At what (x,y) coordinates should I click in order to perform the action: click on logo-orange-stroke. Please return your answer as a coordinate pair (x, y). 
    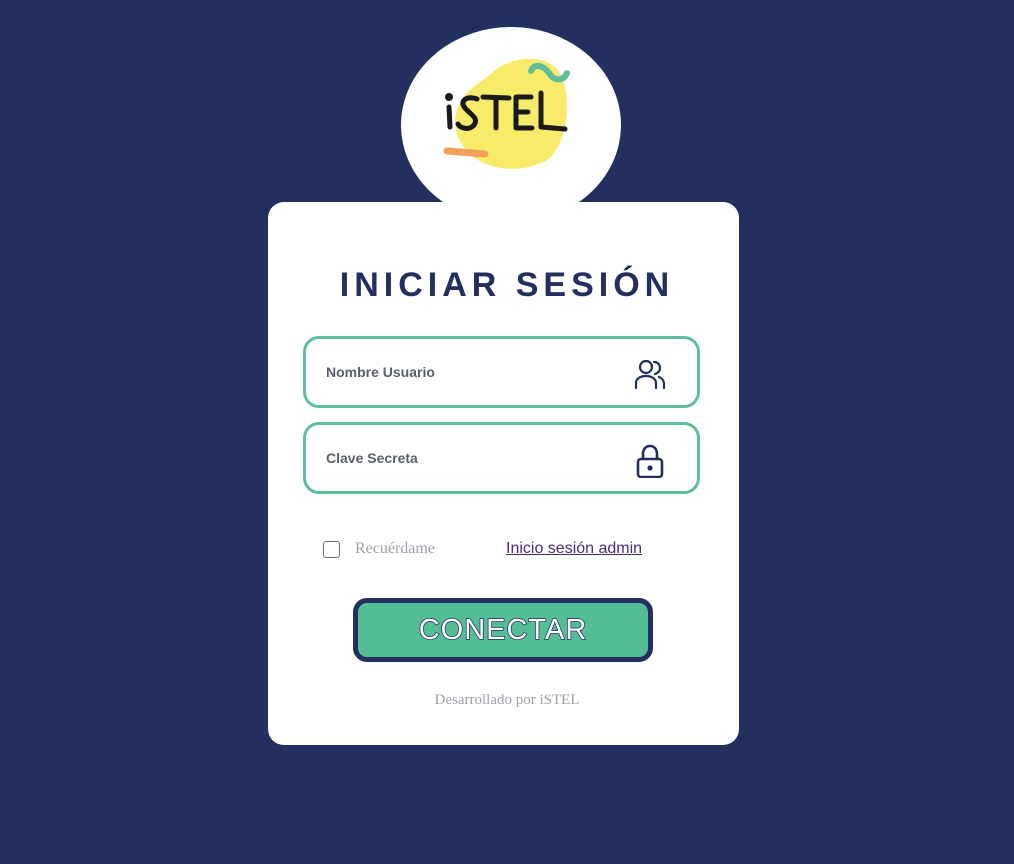
    Looking at the image, I should click on (466, 152).